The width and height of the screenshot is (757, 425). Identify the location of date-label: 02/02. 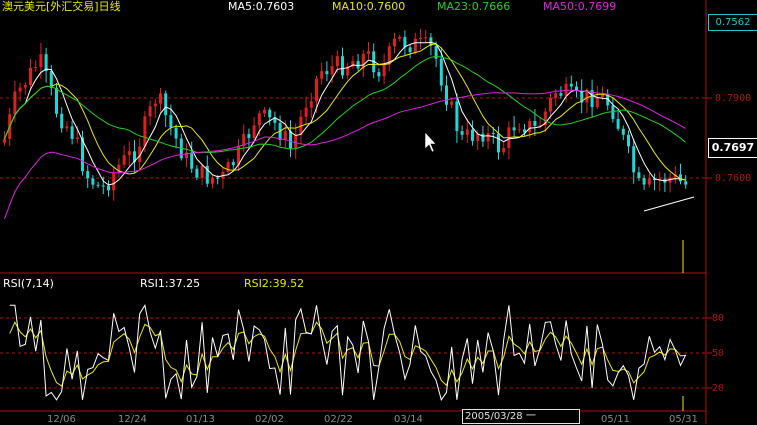
(269, 419).